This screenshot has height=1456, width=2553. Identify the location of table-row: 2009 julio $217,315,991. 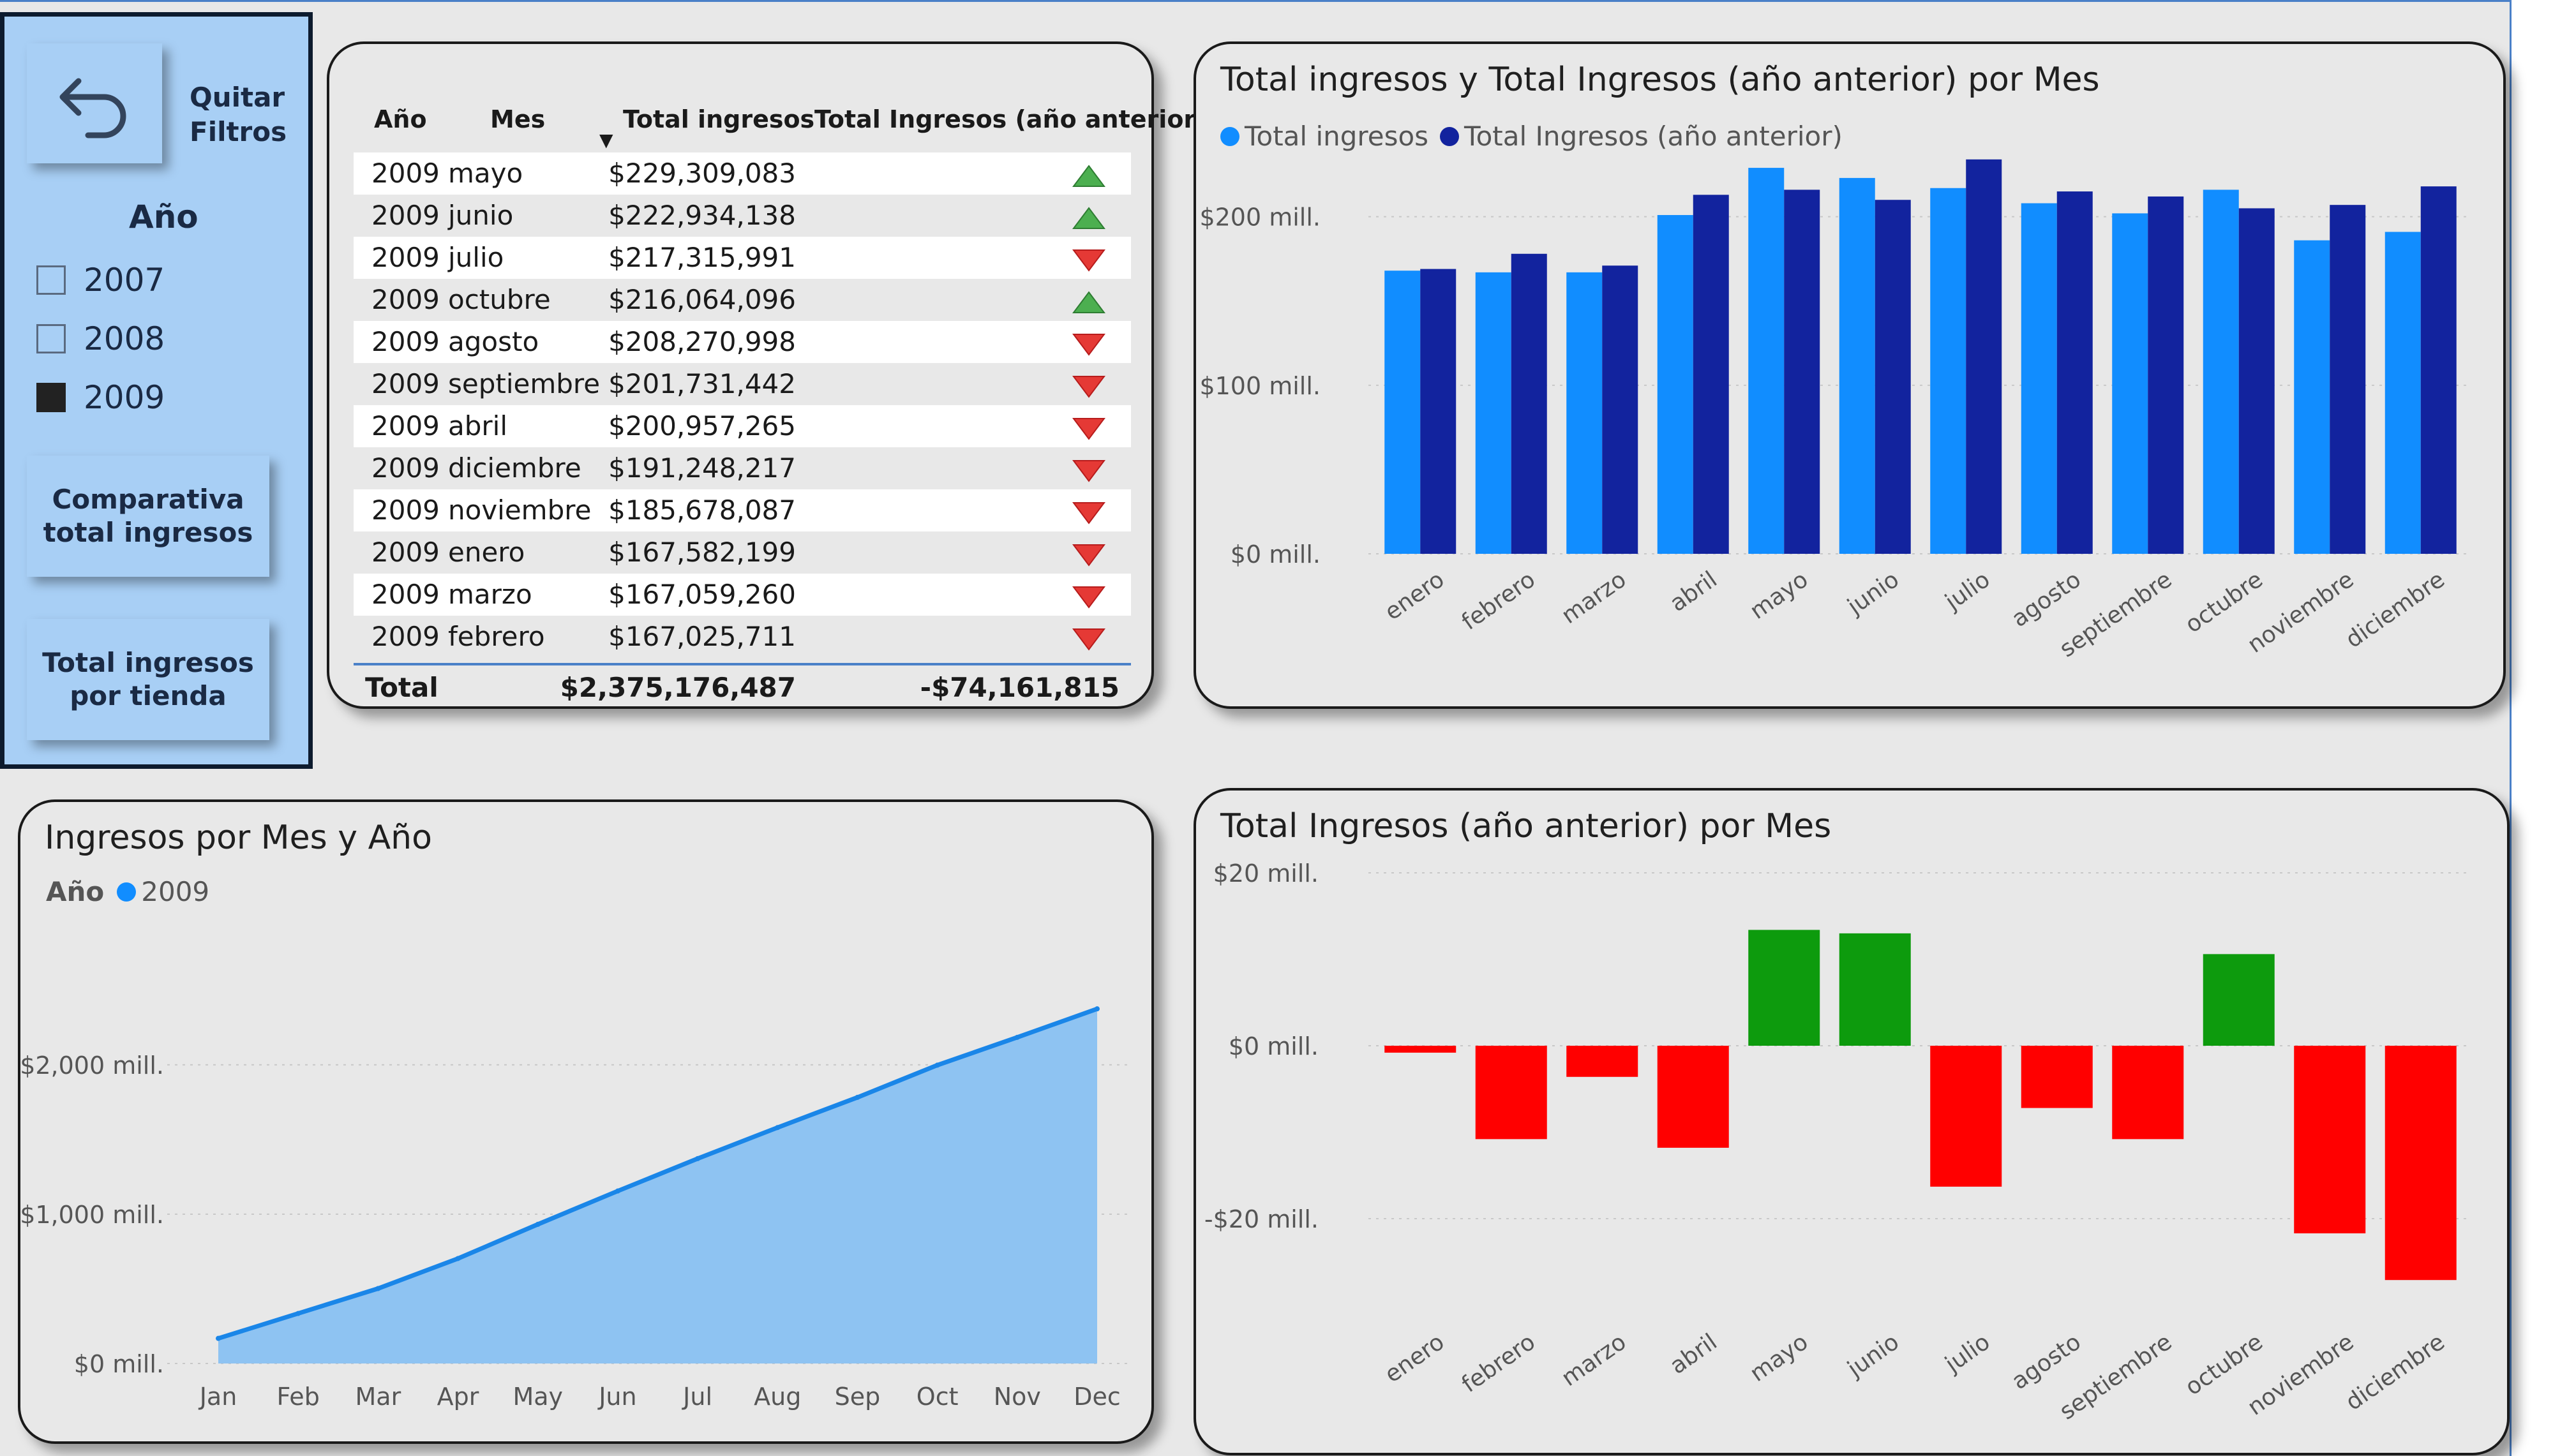
(742, 258).